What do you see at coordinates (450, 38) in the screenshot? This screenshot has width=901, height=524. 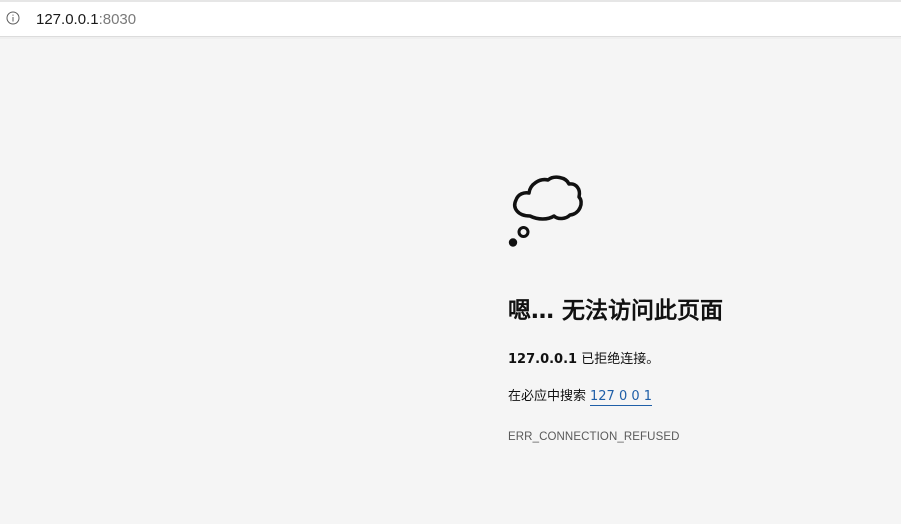 I see `toolbar-shadow` at bounding box center [450, 38].